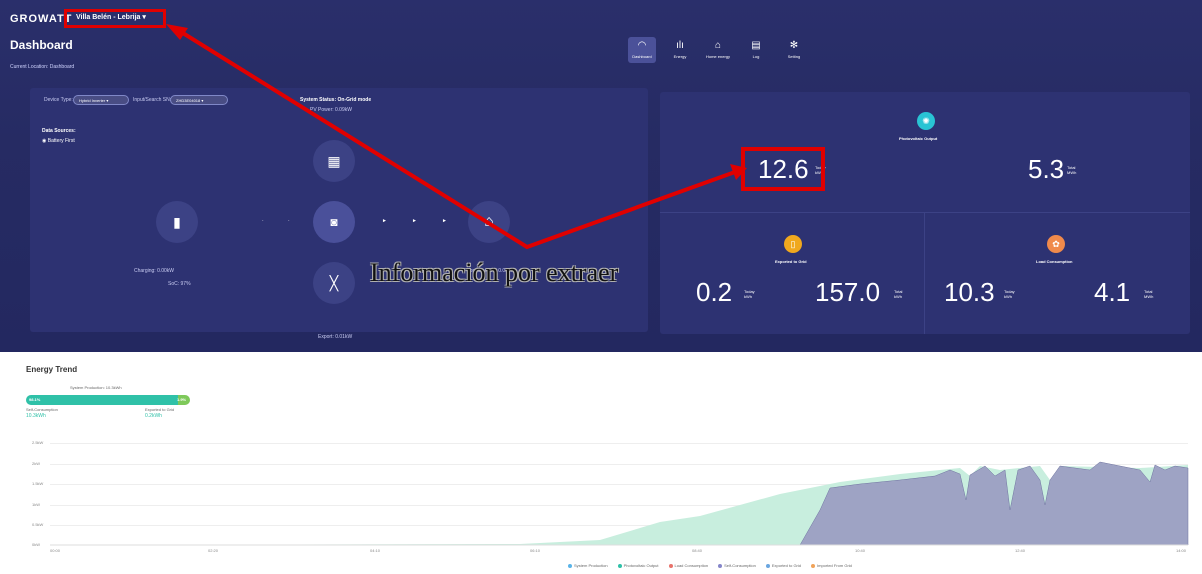 The width and height of the screenshot is (1202, 574). I want to click on legend-item: Imported From Grid, so click(831, 565).